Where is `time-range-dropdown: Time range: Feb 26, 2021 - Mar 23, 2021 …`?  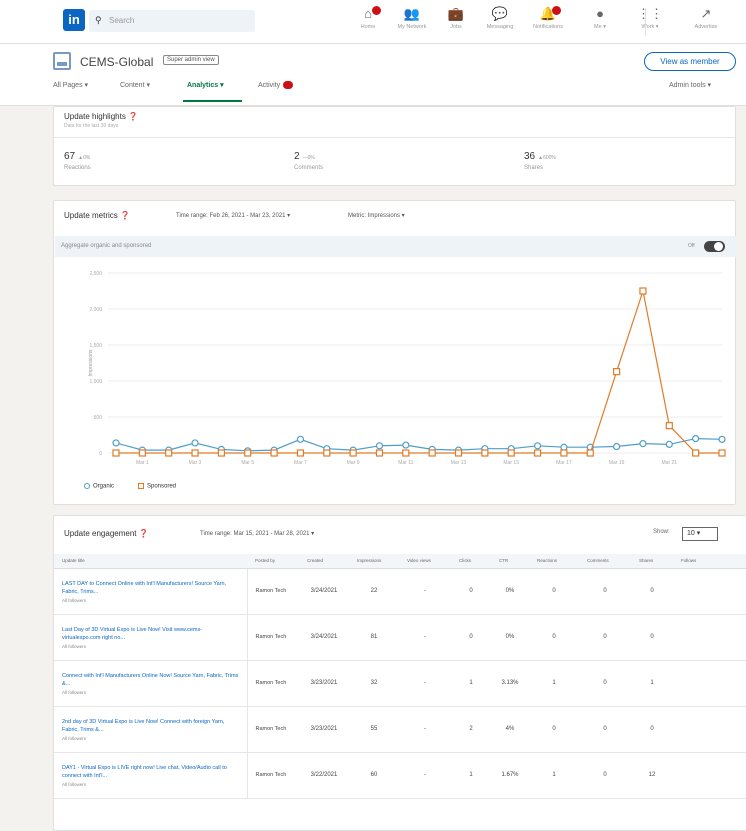
time-range-dropdown: Time range: Feb 26, 2021 - Mar 23, 2021 … is located at coordinates (233, 215).